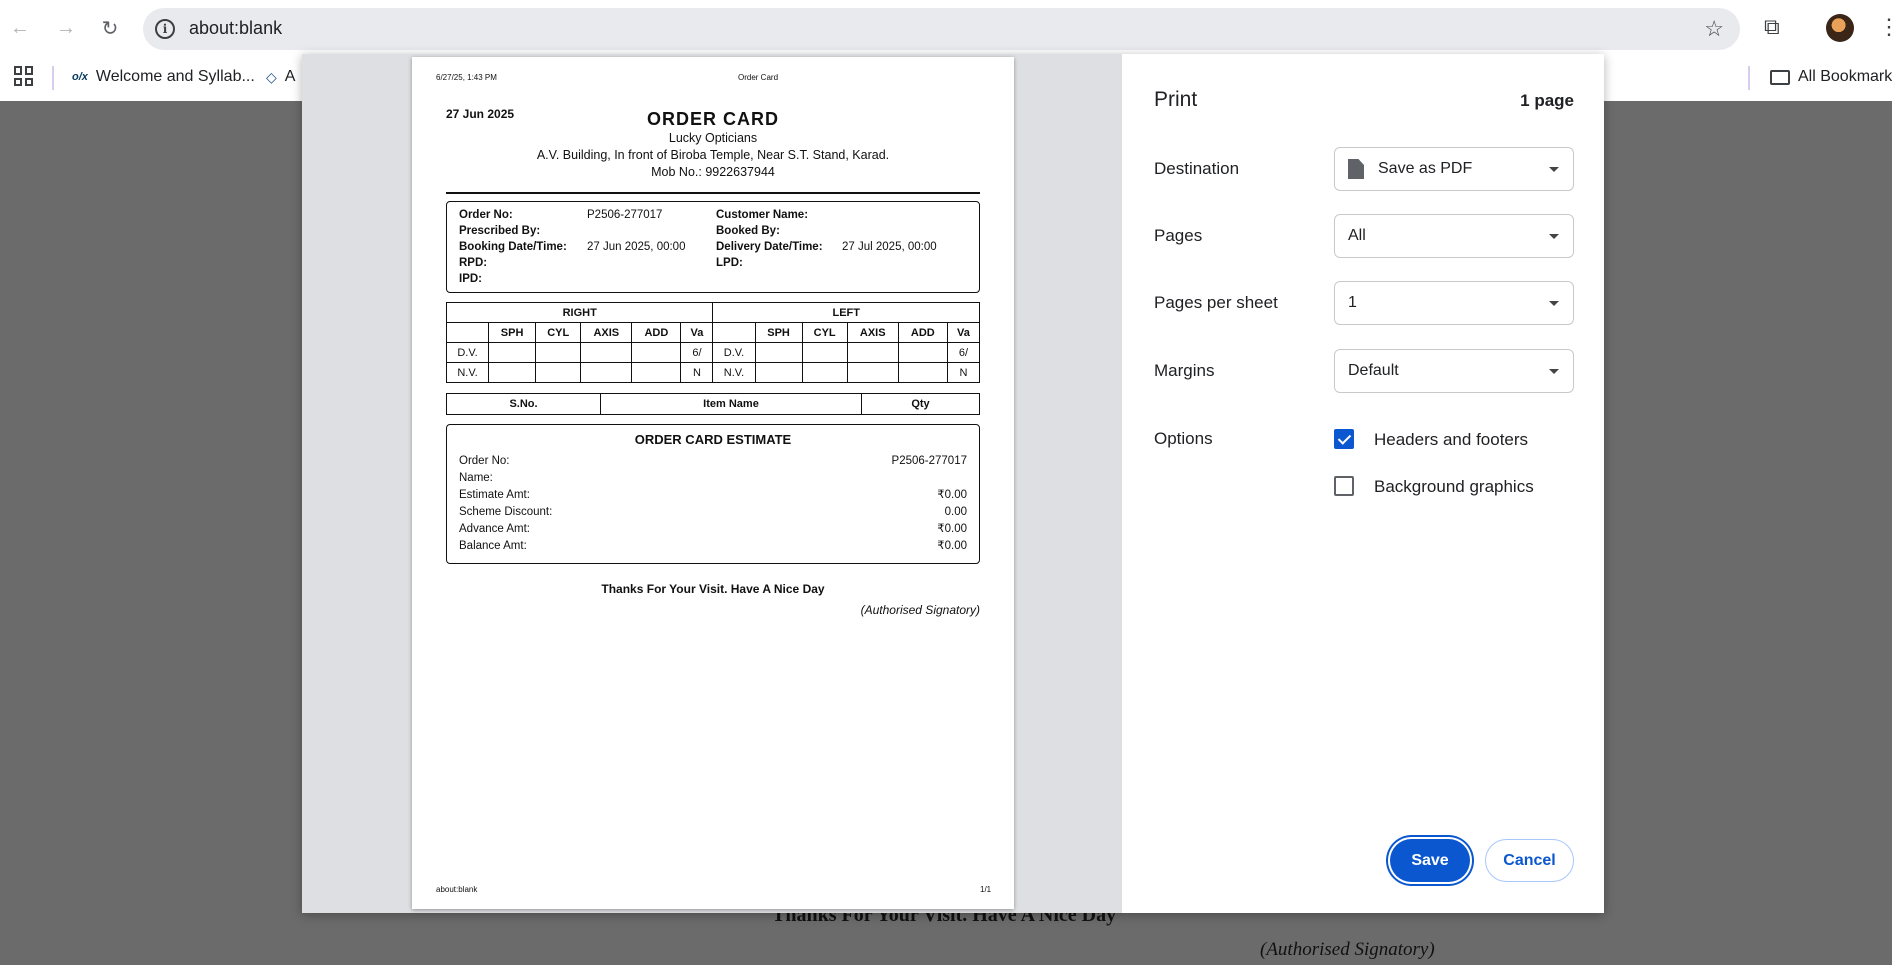 The image size is (1892, 965). Describe the element at coordinates (1454, 236) in the screenshot. I see `pages-select: All` at that location.